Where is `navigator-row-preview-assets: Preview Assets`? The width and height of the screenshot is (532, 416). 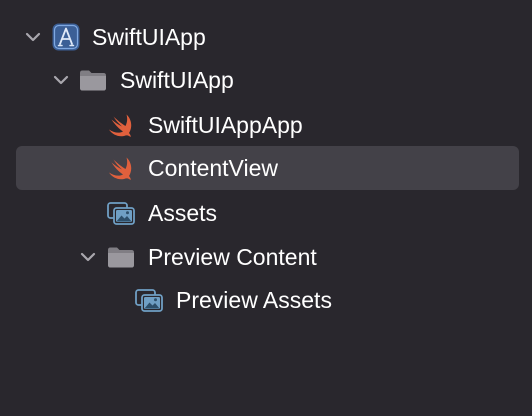
navigator-row-preview-assets: Preview Assets is located at coordinates (267, 300).